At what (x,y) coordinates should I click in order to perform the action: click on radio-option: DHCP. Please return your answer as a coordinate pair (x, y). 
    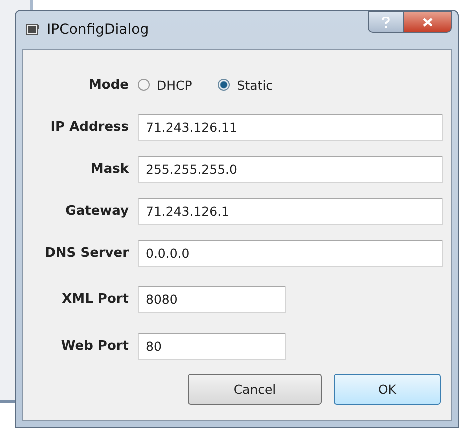
    Looking at the image, I should click on (165, 85).